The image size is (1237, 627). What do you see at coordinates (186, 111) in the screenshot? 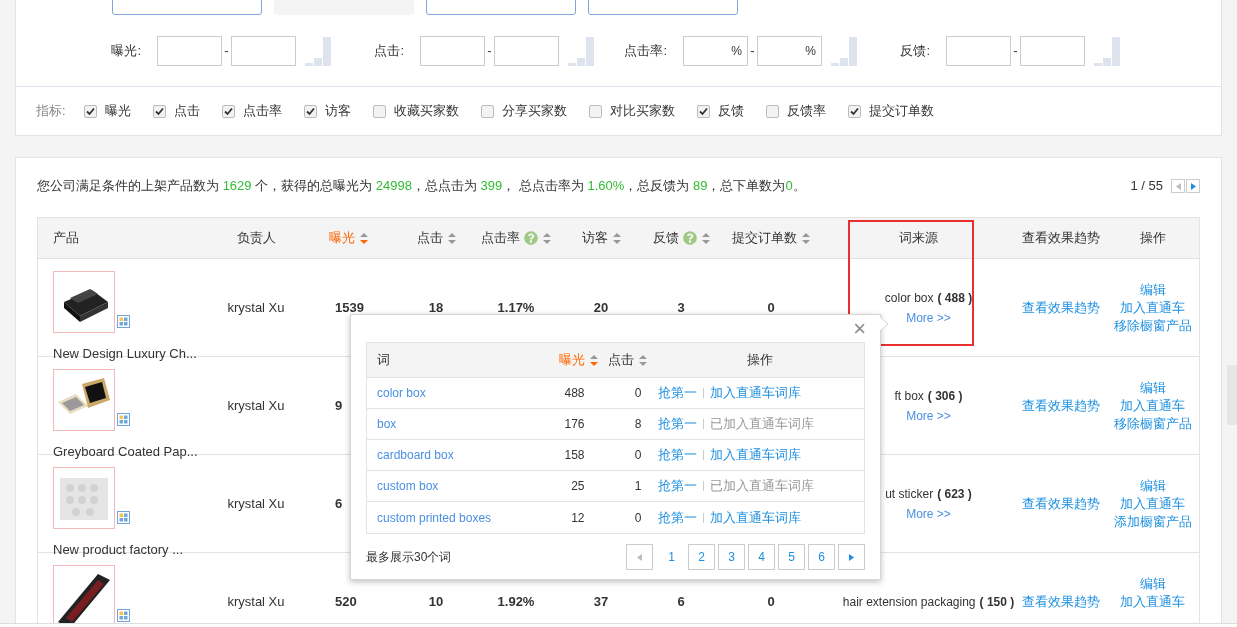
I see `metric-label: 点击` at bounding box center [186, 111].